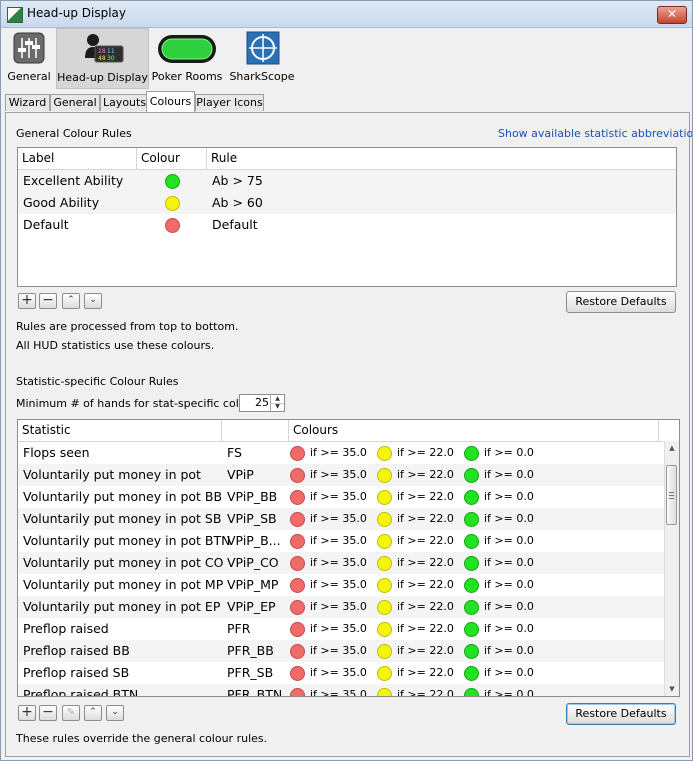 The height and width of the screenshot is (761, 693). Describe the element at coordinates (239, 628) in the screenshot. I see `statistic-abbreviation: PFR` at that location.